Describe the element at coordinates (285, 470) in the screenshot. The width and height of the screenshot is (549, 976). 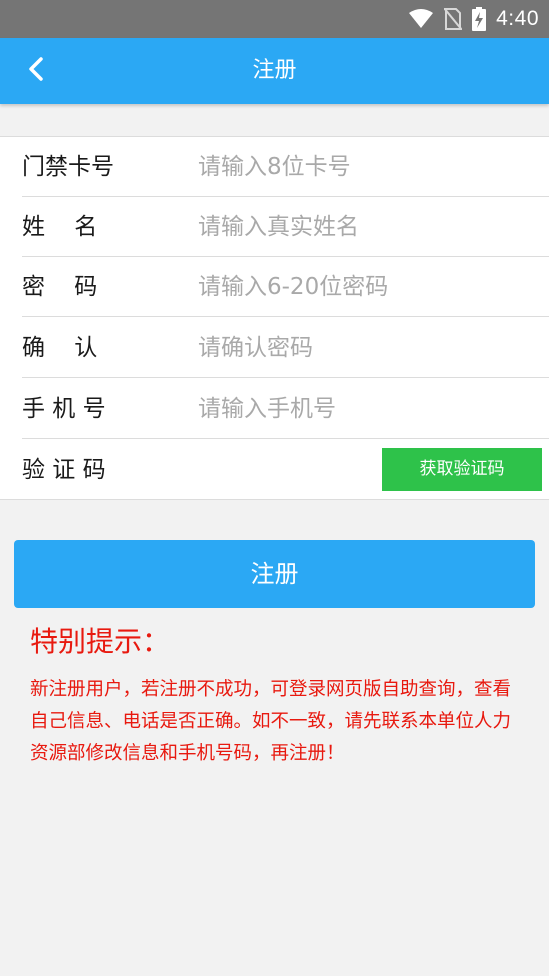
I see `verification-code-row: 验 证 码 获取验证码` at that location.